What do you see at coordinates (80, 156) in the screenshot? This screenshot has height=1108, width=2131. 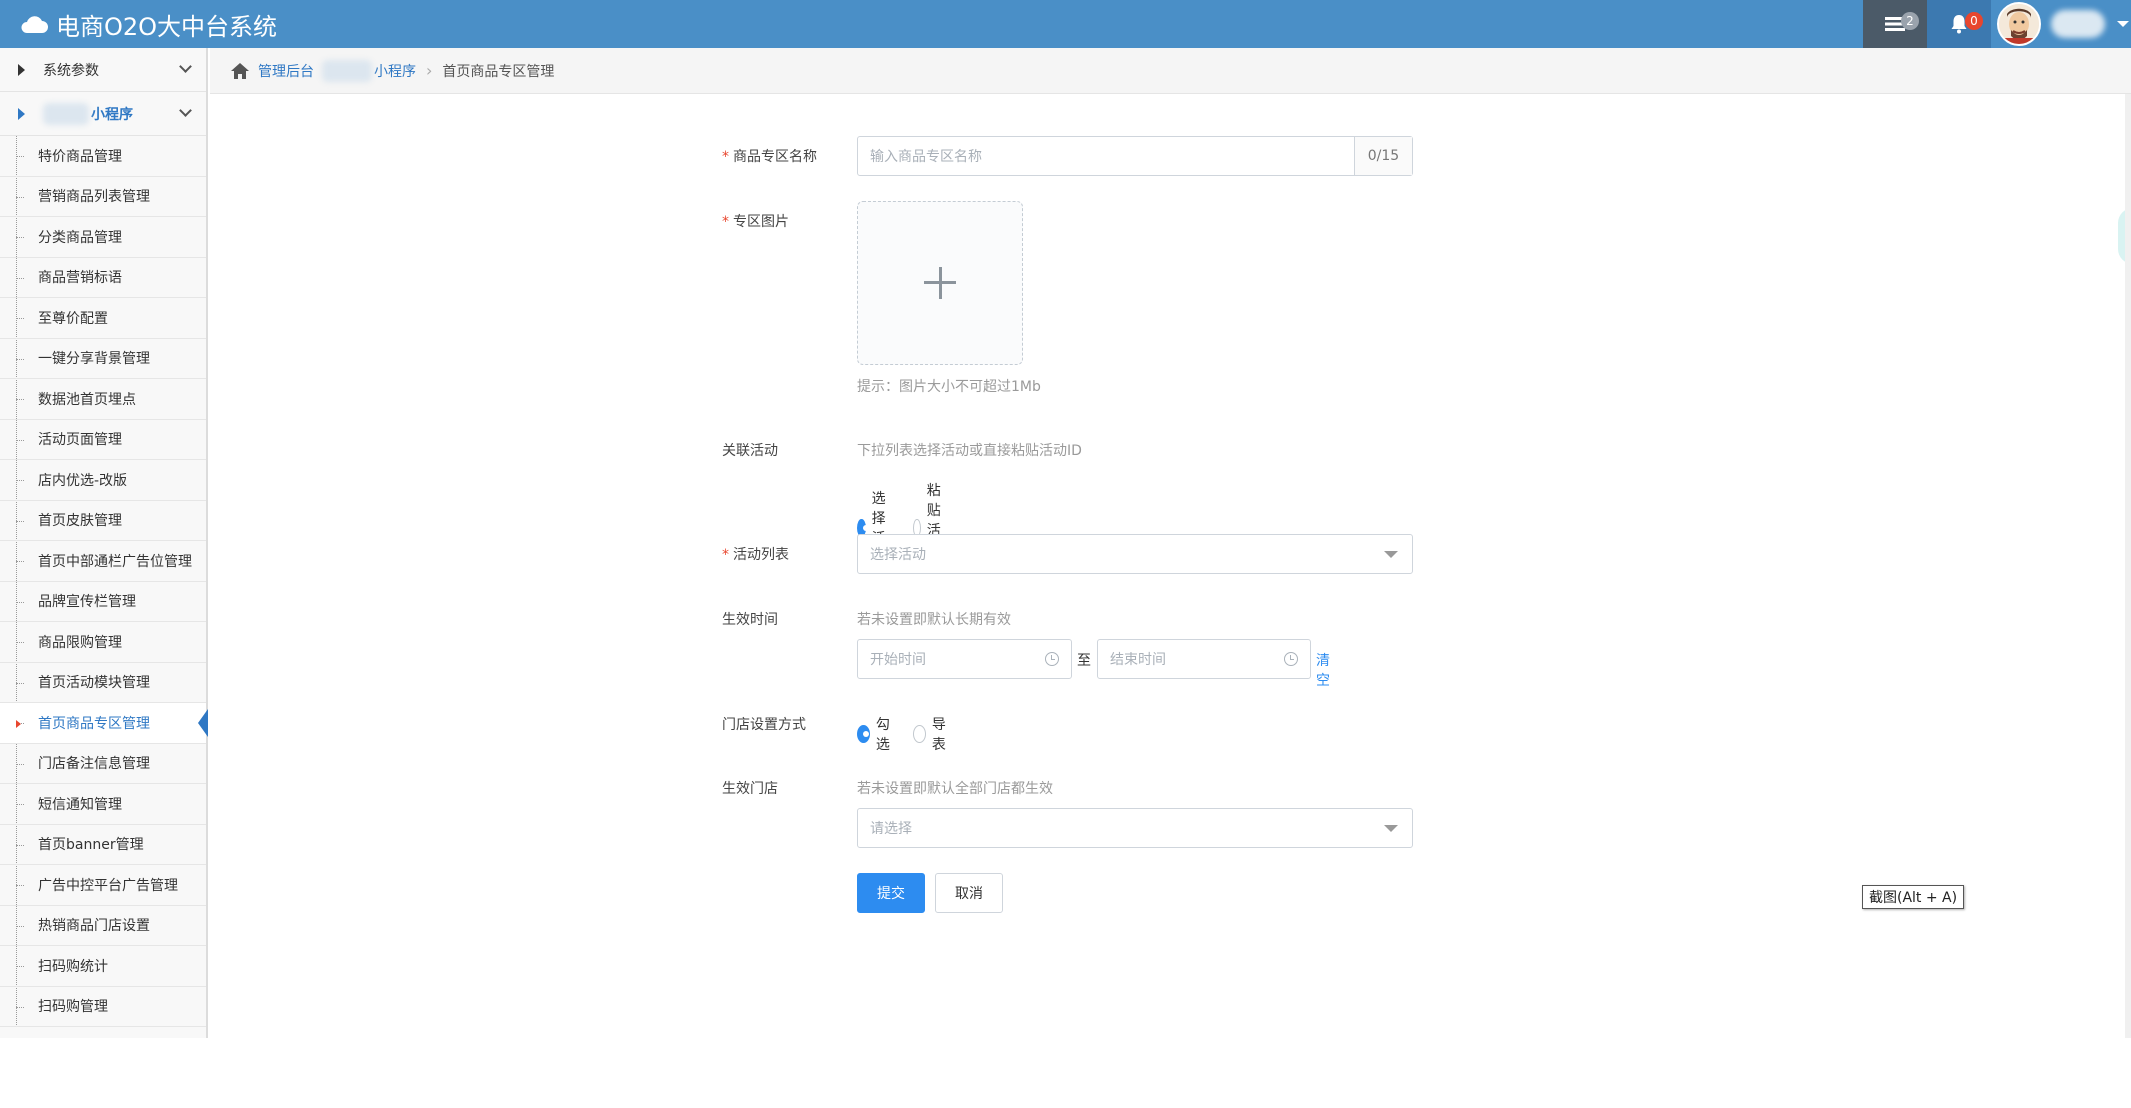 I see `sidebar-item-label: 特价商品管理` at bounding box center [80, 156].